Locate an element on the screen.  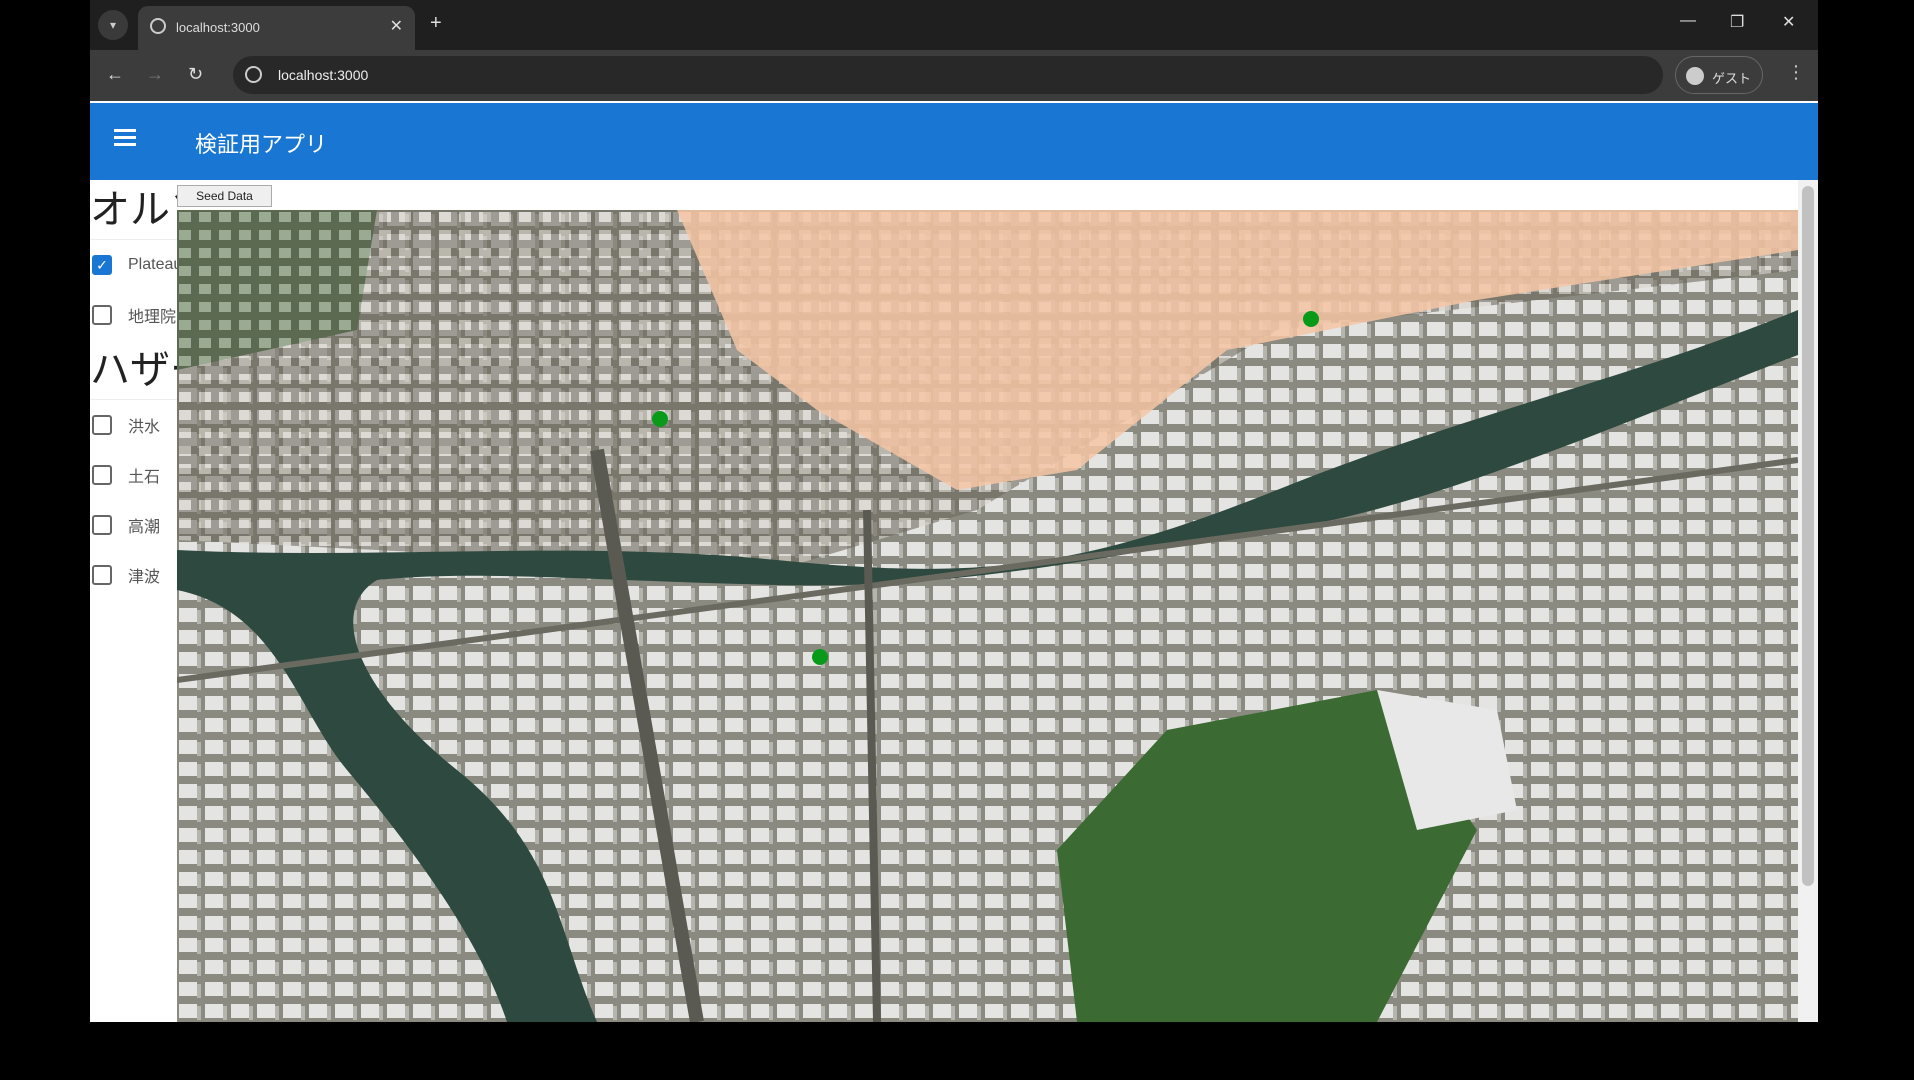
section-hazard-title: ハザード is located at coordinates (133, 370).